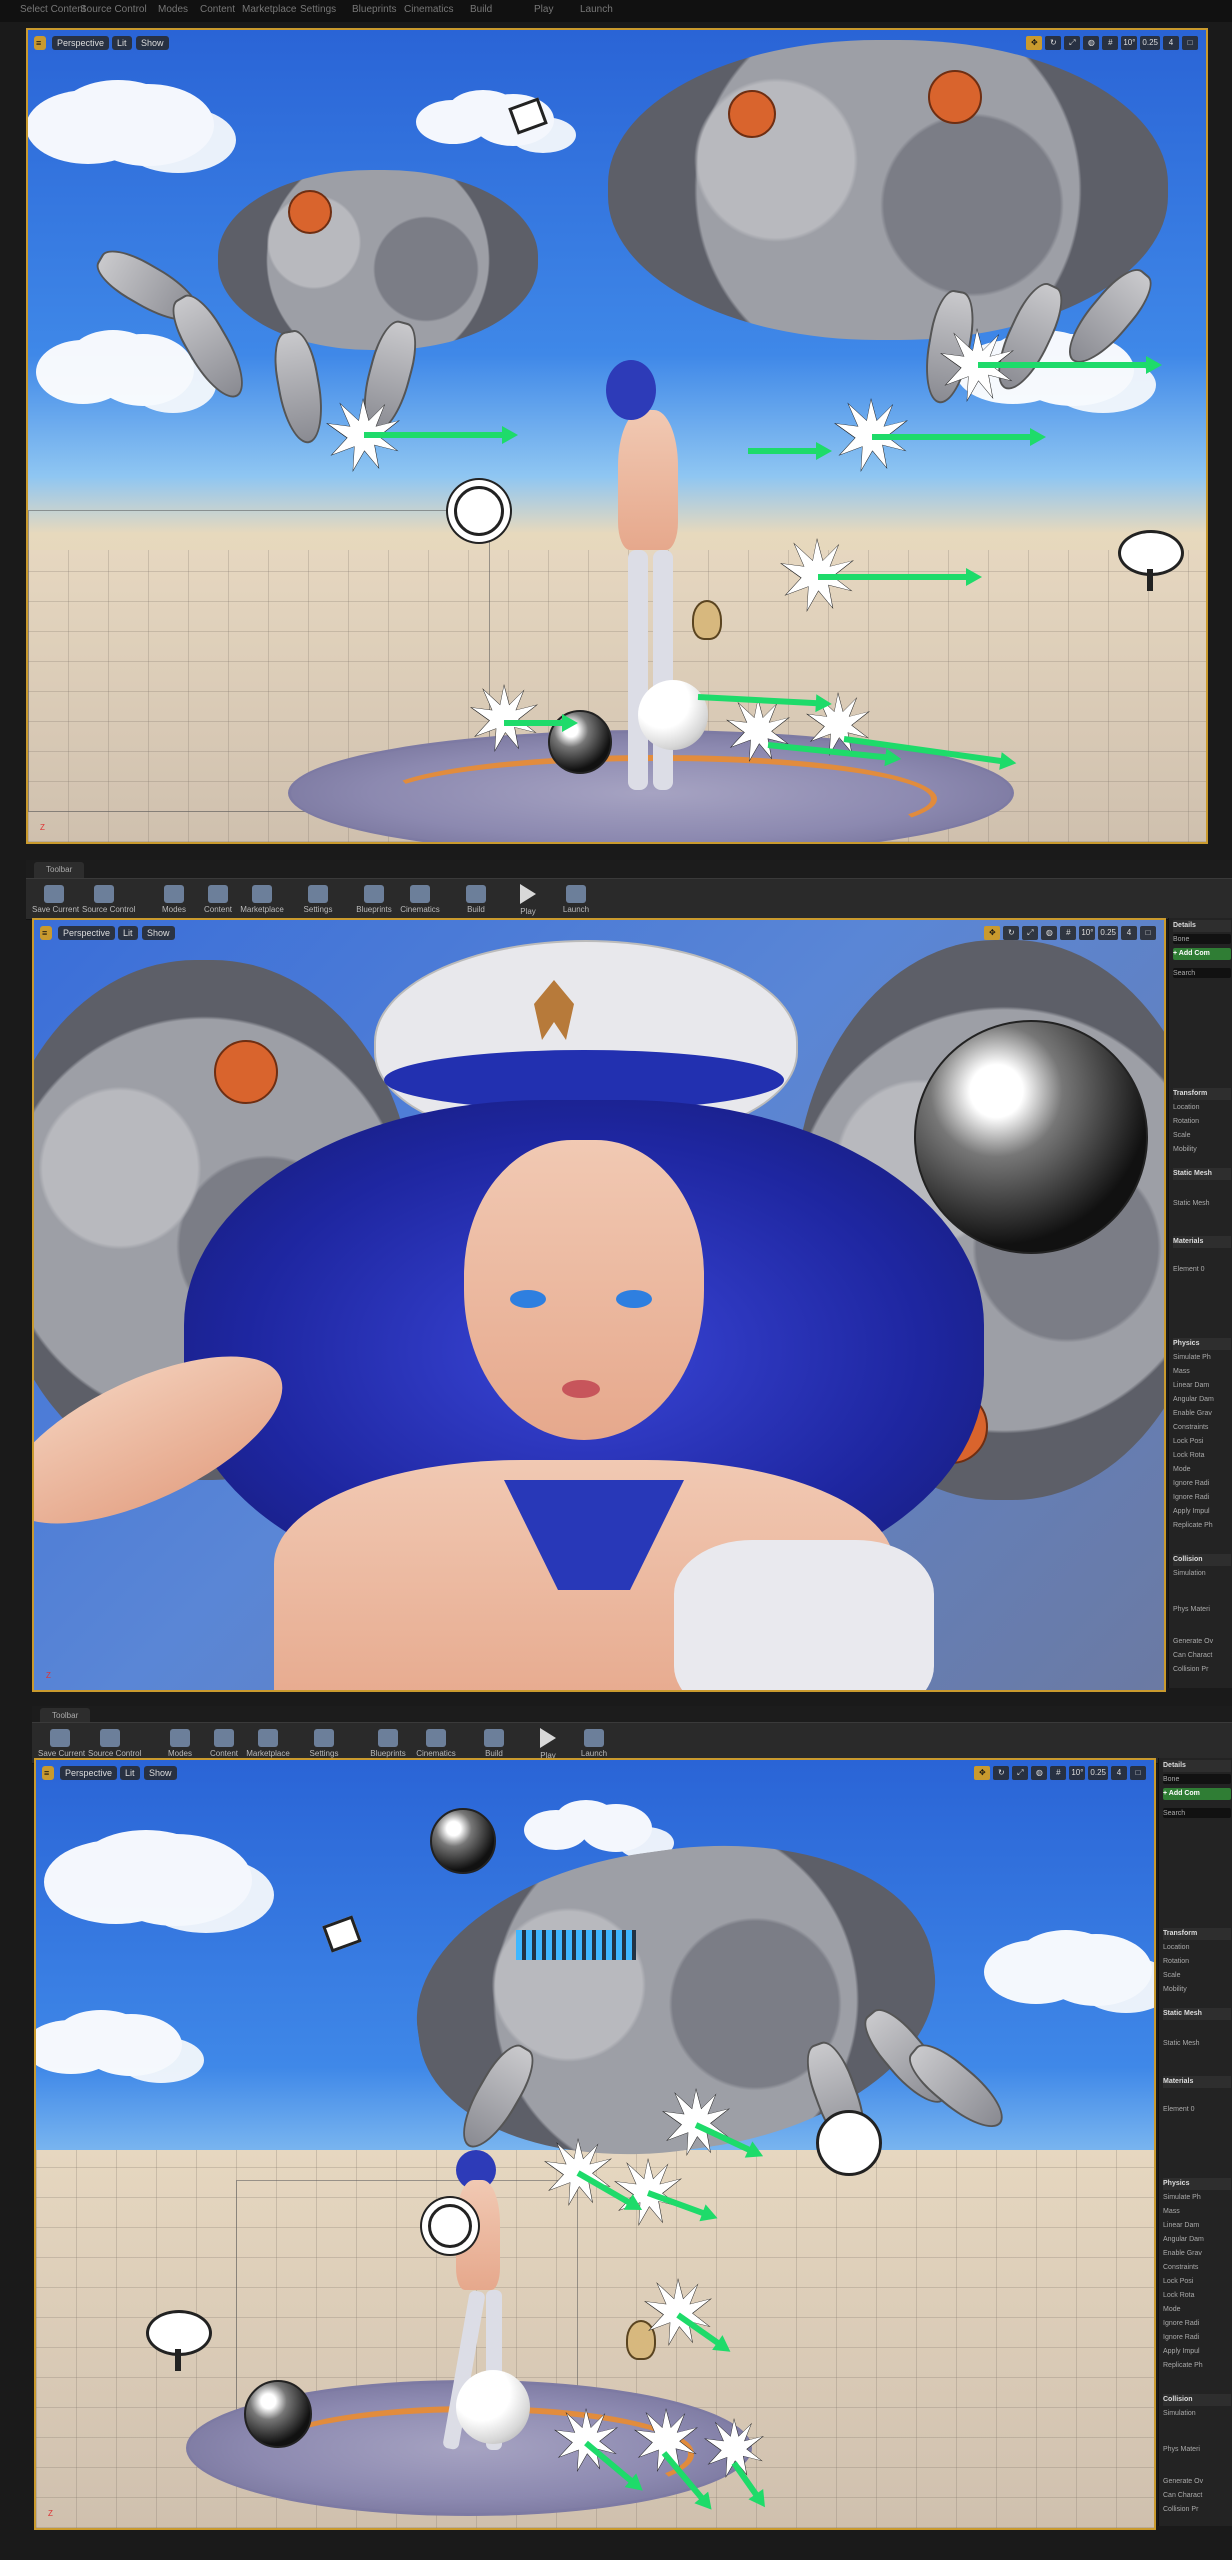 The image size is (1232, 2560). I want to click on menu-item: Modes, so click(173, 9).